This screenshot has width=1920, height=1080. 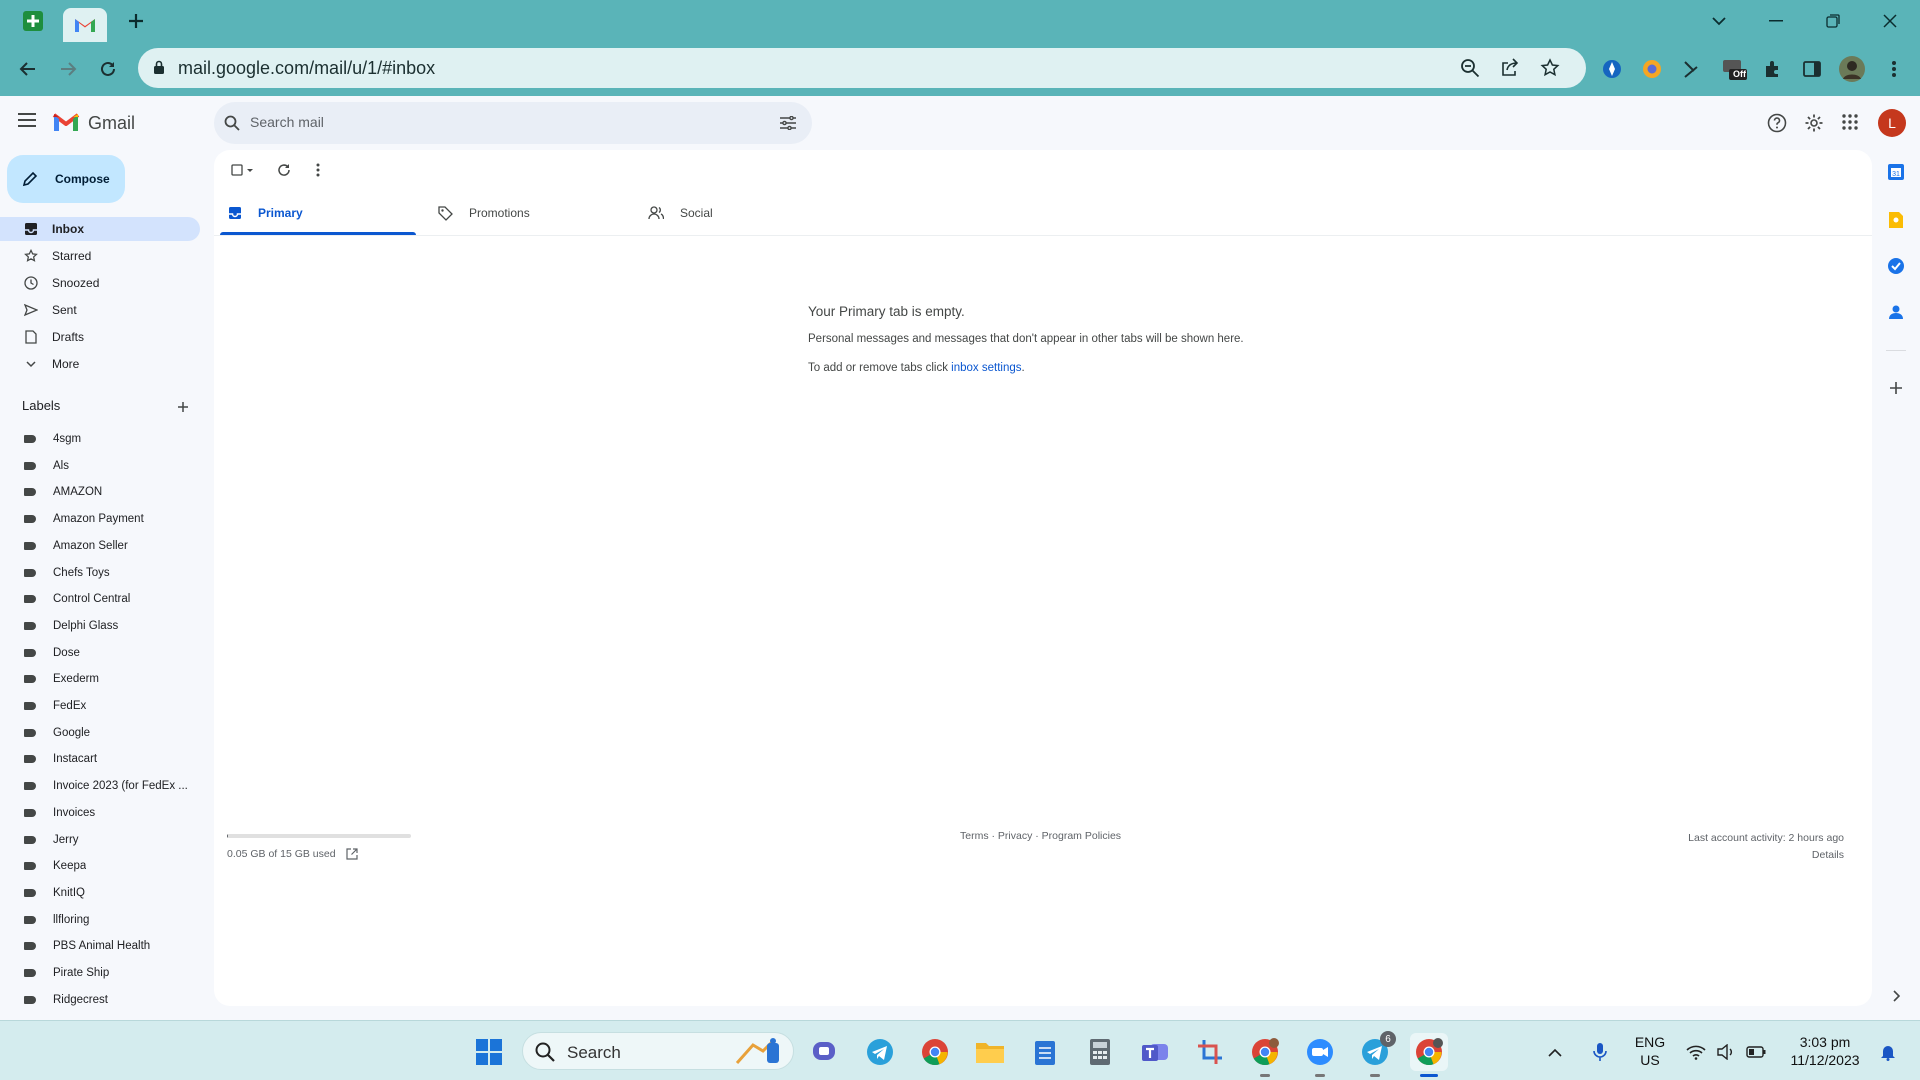 What do you see at coordinates (100, 546) in the screenshot?
I see `label-item: Amazon Seller` at bounding box center [100, 546].